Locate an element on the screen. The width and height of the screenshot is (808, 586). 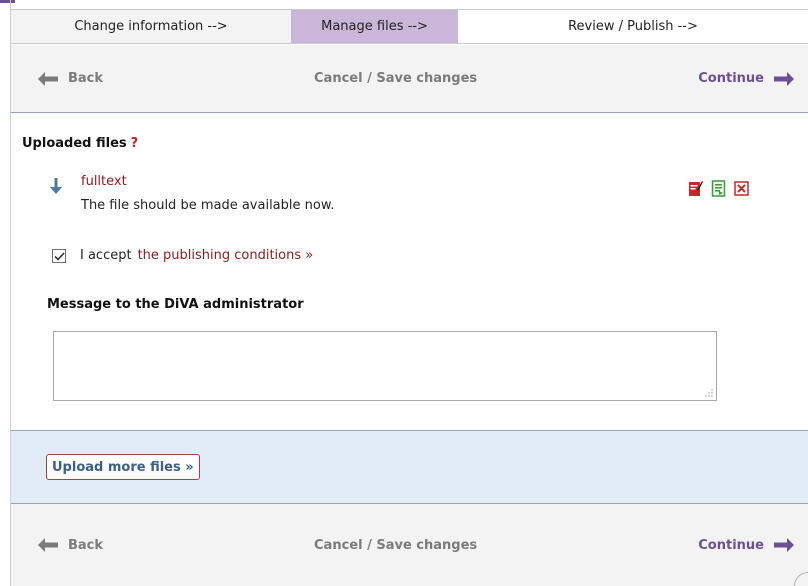
download-arrow-icon is located at coordinates (56, 186).